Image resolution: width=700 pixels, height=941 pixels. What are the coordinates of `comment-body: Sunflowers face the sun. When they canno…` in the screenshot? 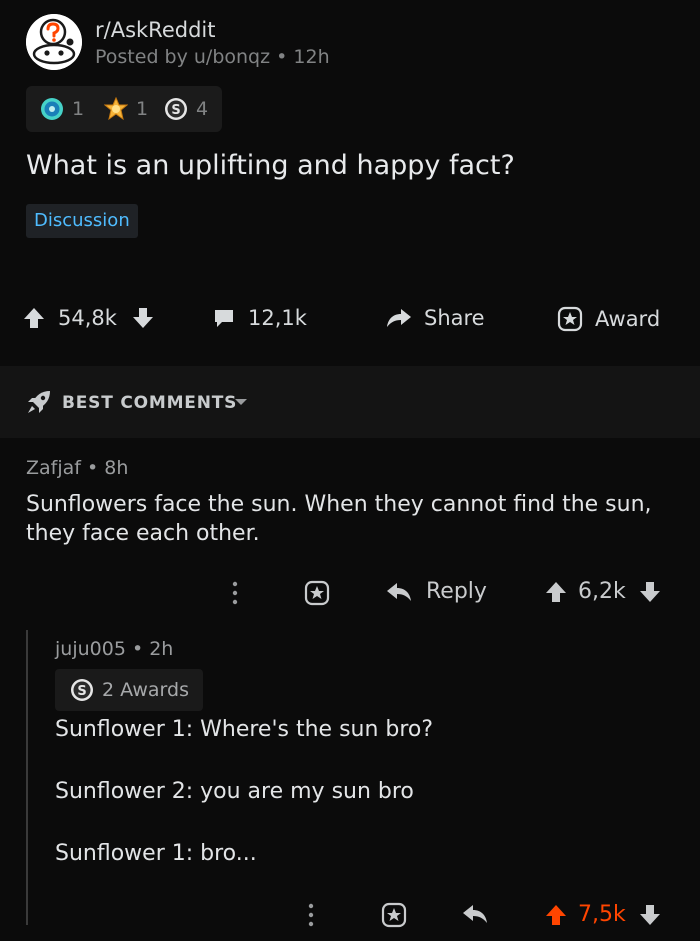 It's located at (339, 519).